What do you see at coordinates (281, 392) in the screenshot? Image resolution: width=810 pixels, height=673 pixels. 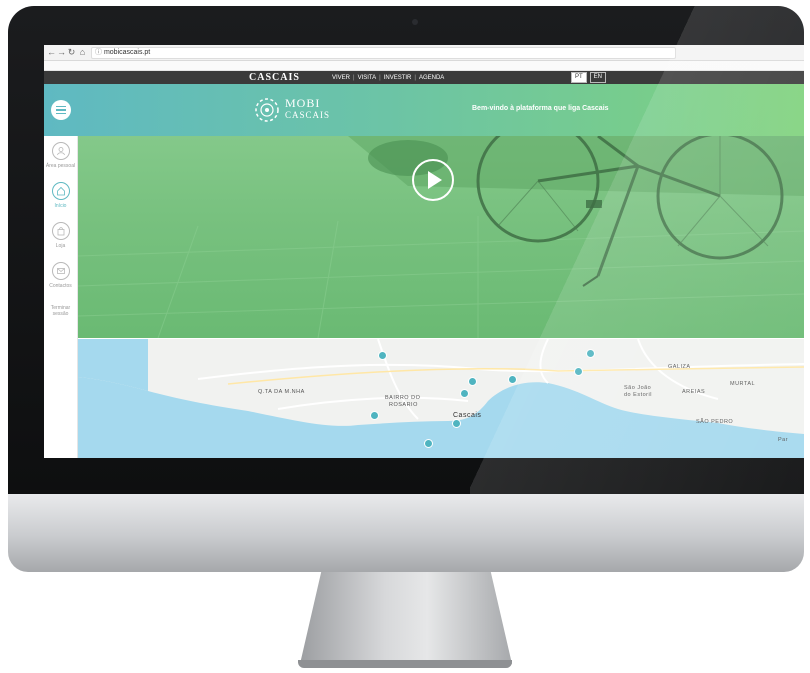 I see `map-label: Q.TA DA M.NHA` at bounding box center [281, 392].